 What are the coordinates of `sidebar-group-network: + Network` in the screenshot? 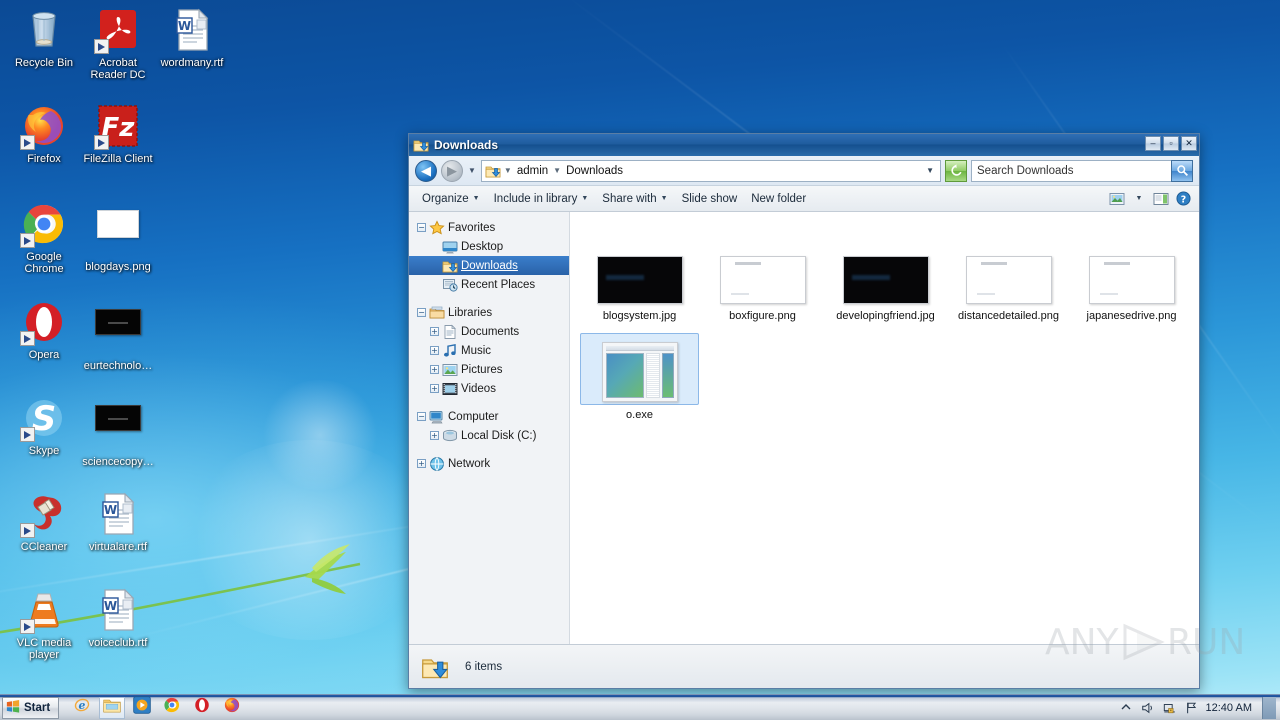 It's located at (489, 463).